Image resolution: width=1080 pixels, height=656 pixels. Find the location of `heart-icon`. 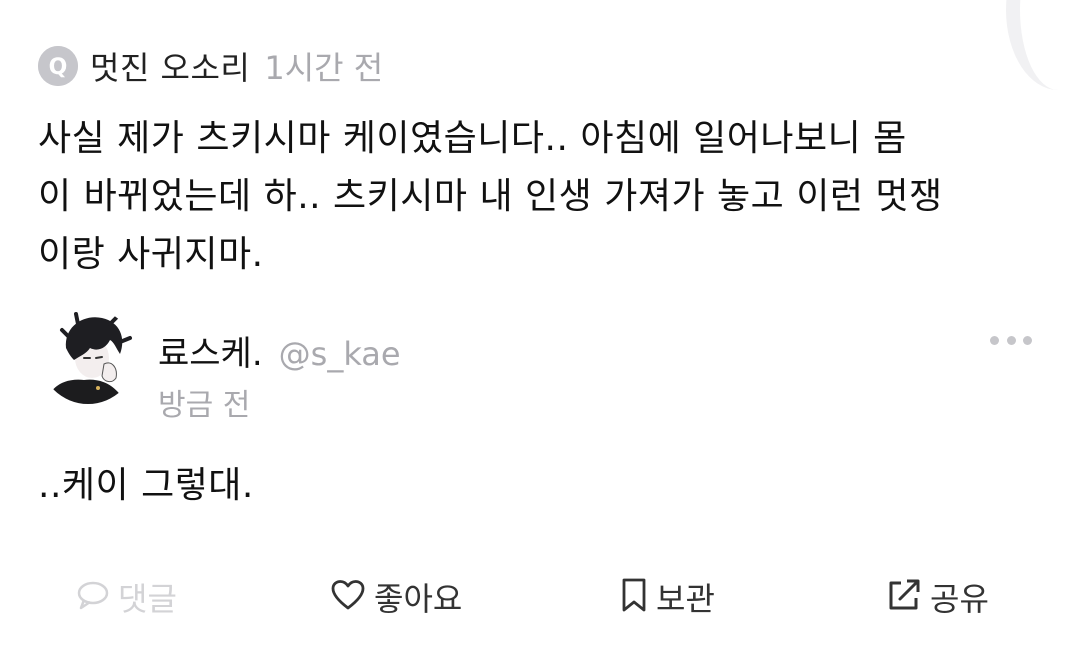

heart-icon is located at coordinates (348, 597).